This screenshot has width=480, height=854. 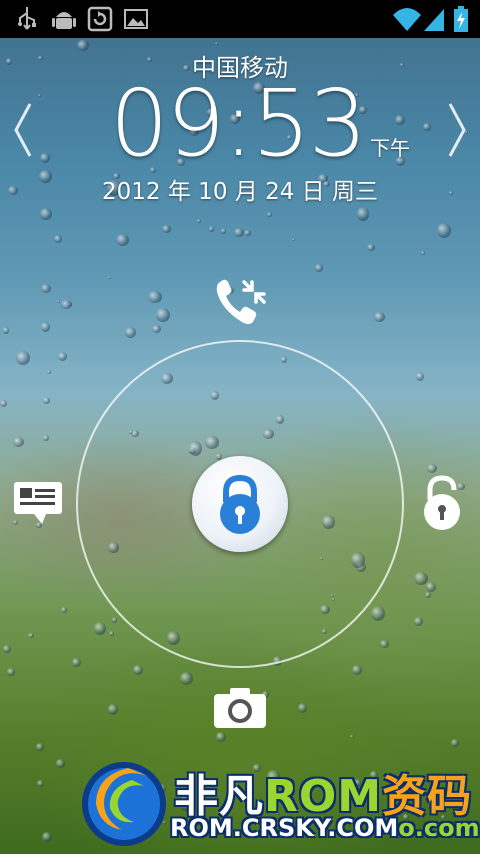 What do you see at coordinates (434, 20) in the screenshot?
I see `signal-icon` at bounding box center [434, 20].